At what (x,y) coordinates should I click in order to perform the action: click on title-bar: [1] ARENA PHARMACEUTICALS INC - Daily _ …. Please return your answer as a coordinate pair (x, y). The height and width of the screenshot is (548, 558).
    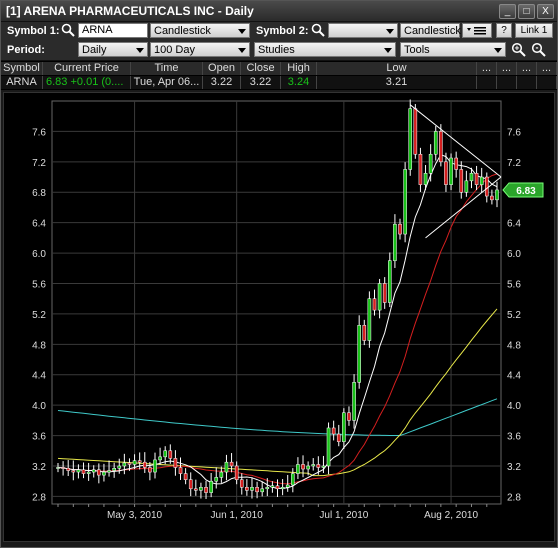
    Looking at the image, I should click on (279, 11).